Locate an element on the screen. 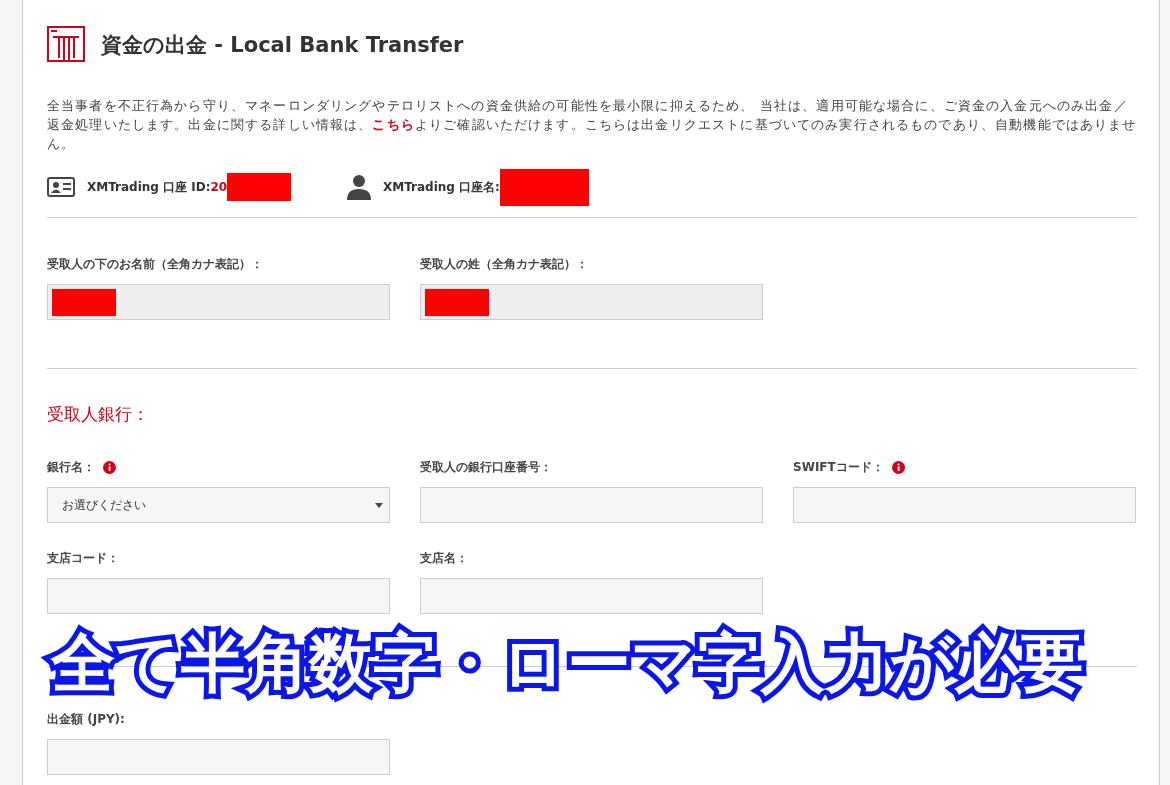 Image resolution: width=1170 pixels, height=785 pixels. account-label: XMTrading 口座 ID: is located at coordinates (149, 187).